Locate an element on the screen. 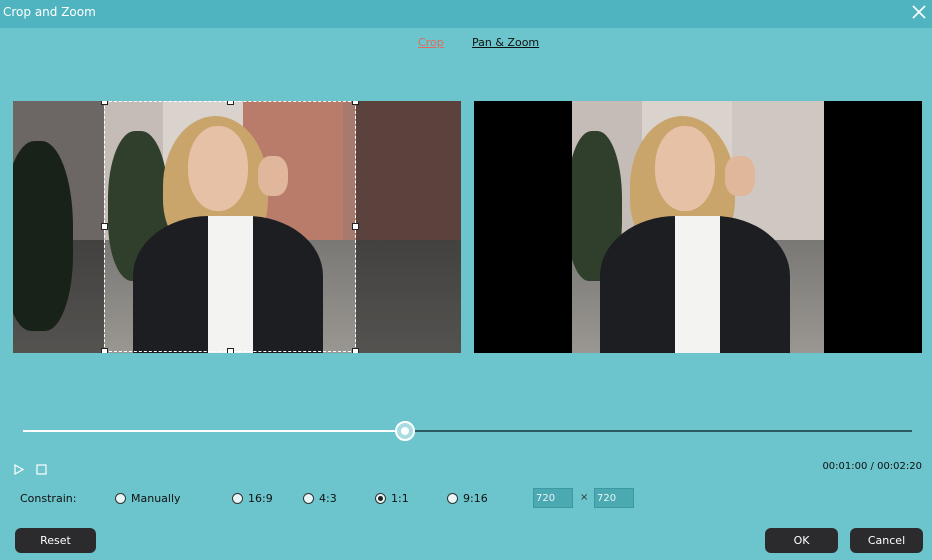 The image size is (932, 560). tab-crop: Crop is located at coordinates (431, 42).